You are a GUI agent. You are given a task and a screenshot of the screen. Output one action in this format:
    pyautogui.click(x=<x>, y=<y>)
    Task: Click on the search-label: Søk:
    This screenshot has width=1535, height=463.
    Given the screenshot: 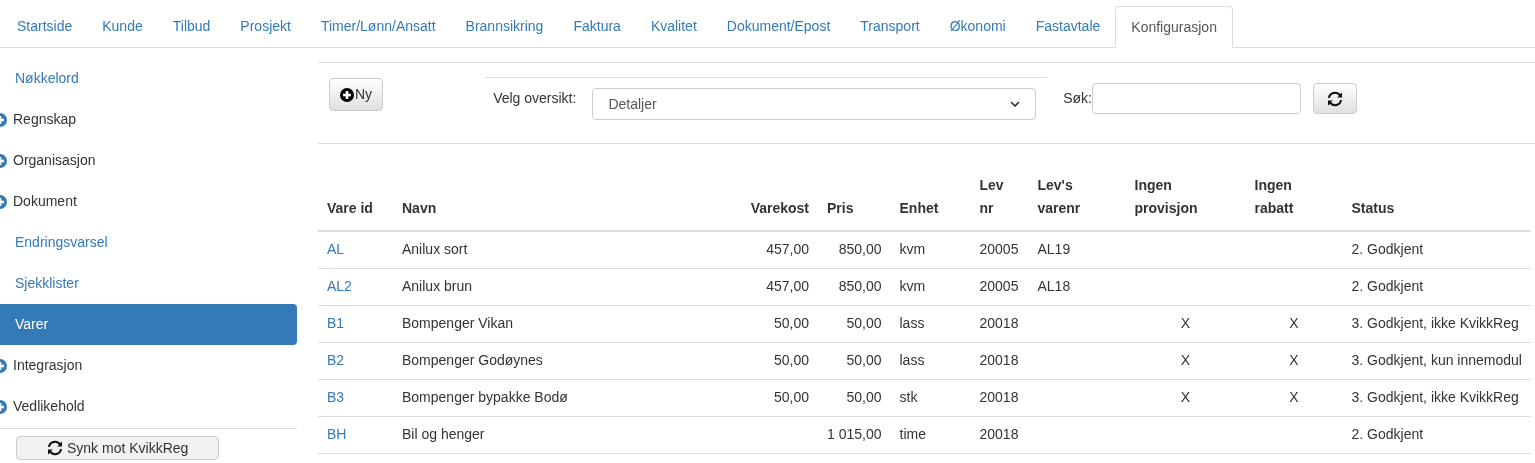 What is the action you would take?
    pyautogui.click(x=1077, y=98)
    